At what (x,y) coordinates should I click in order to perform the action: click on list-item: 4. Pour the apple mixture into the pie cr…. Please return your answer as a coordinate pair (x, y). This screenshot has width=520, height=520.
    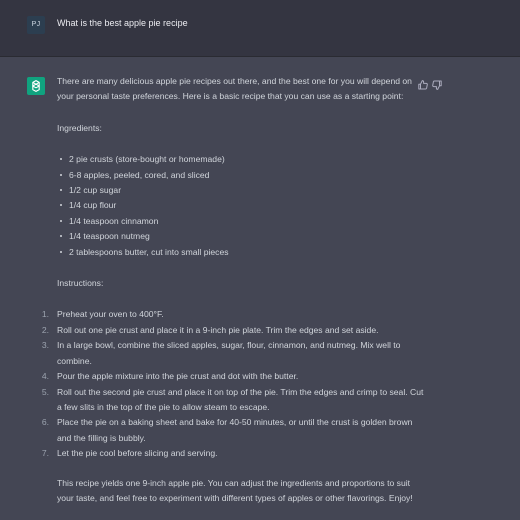
    Looking at the image, I should click on (234, 376).